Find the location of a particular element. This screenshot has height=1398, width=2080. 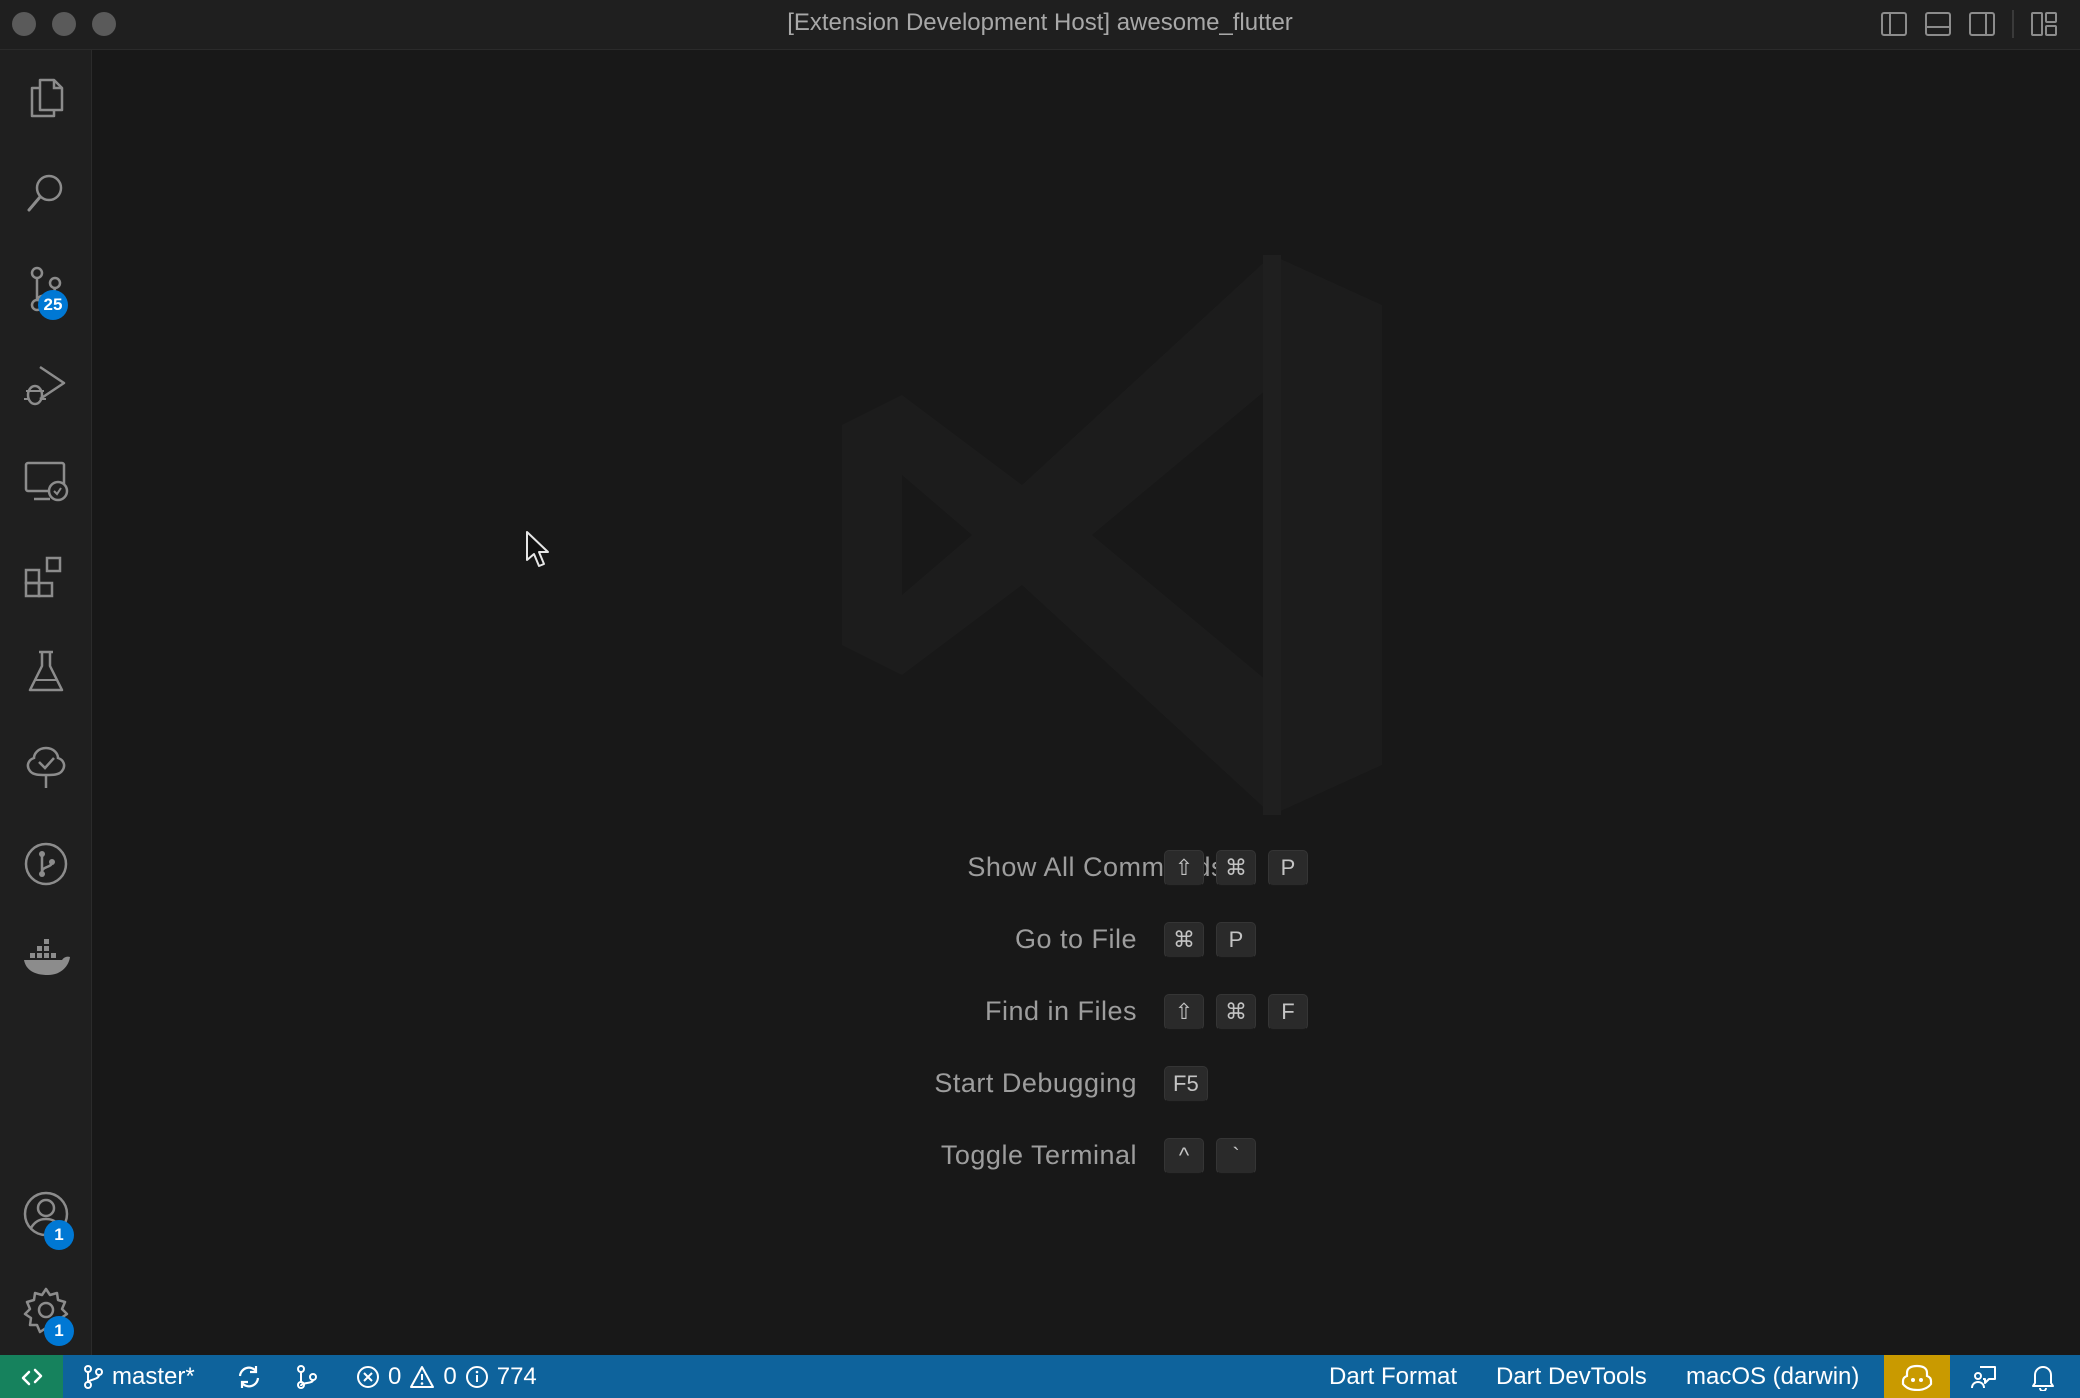

layout-icon is located at coordinates (2044, 24).